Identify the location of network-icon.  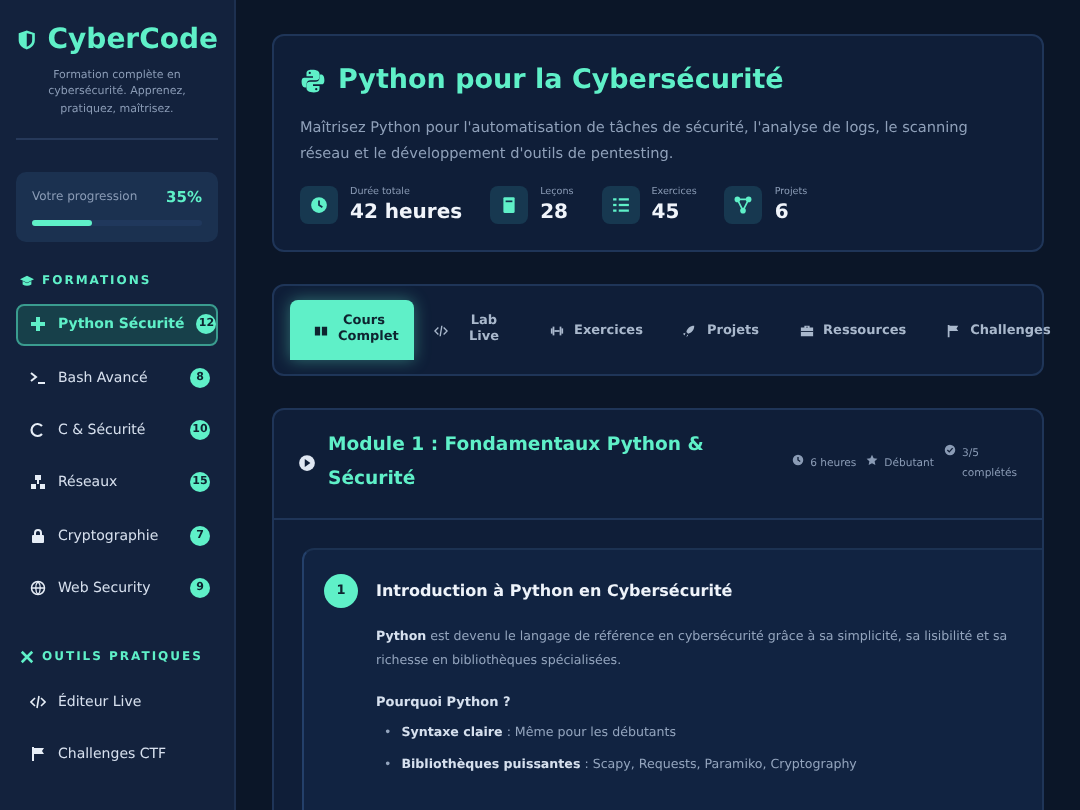
(38, 482).